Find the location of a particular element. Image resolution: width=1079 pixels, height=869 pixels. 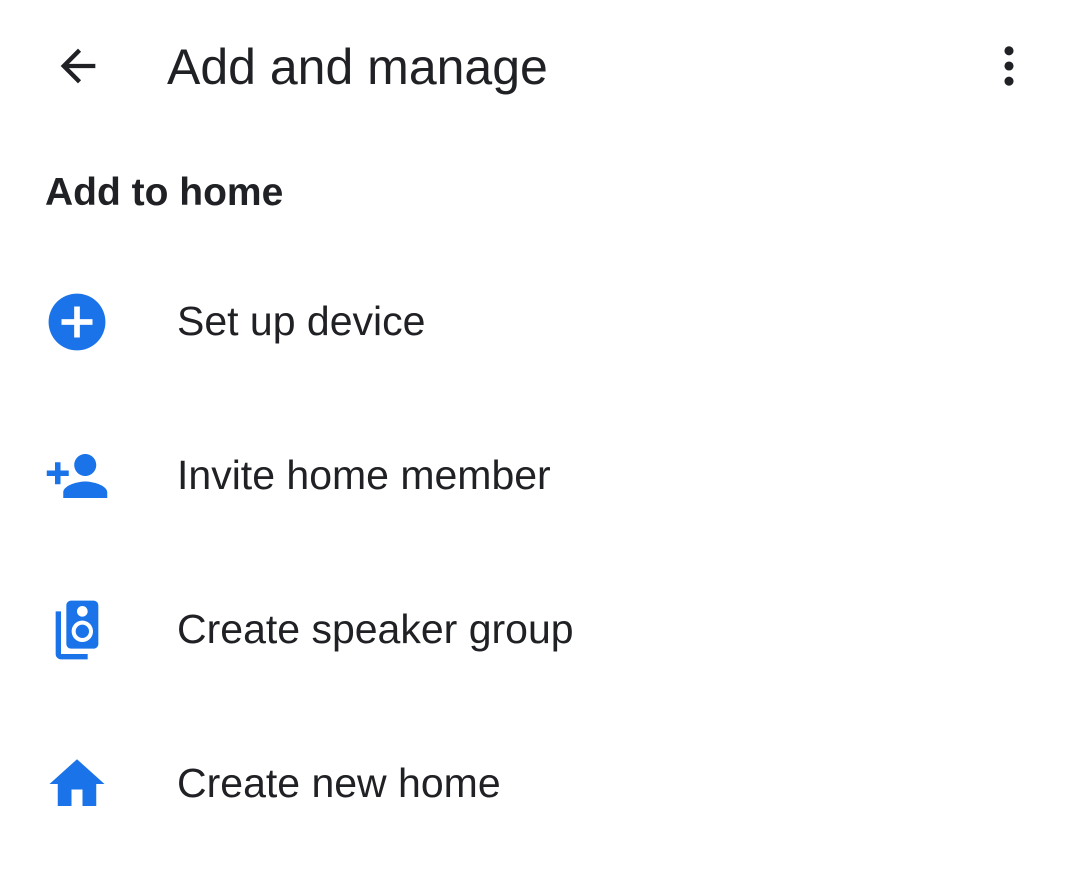

menu-item-label: Create new home is located at coordinates (339, 783).